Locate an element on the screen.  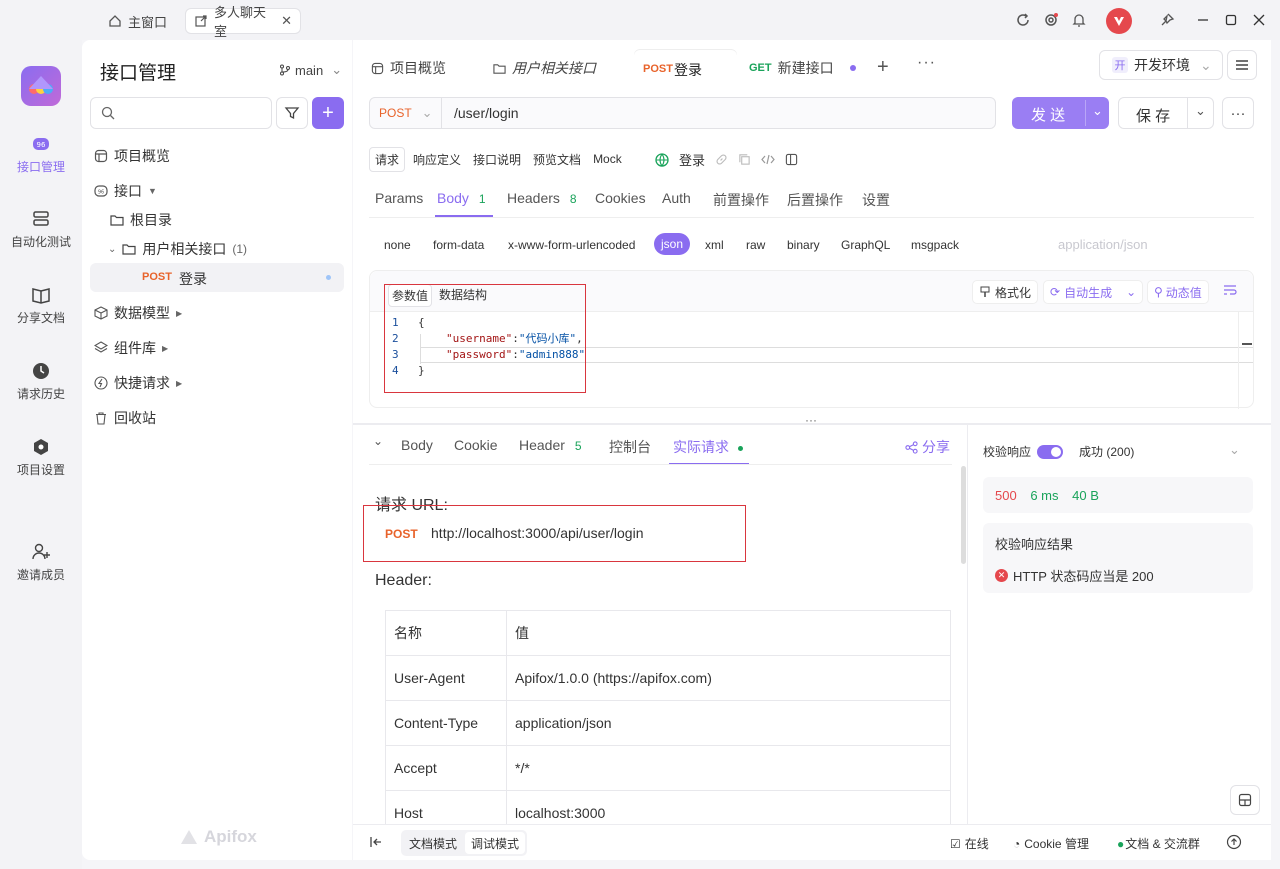
add-tab-button: + is located at coordinates (883, 67).